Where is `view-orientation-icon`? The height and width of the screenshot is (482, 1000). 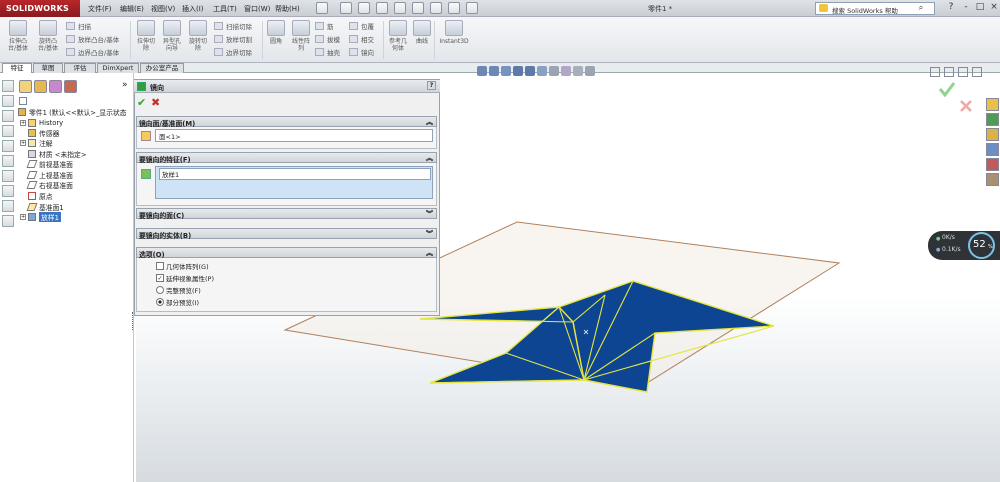
view-orientation-icon is located at coordinates (530, 71).